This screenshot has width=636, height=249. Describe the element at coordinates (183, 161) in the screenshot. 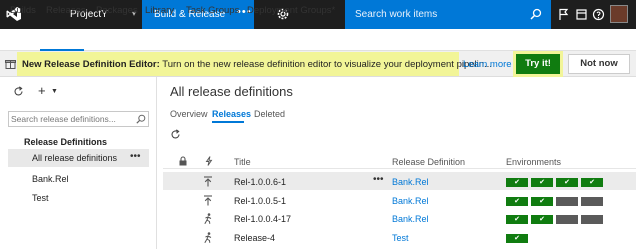

I see `lock-icon` at that location.